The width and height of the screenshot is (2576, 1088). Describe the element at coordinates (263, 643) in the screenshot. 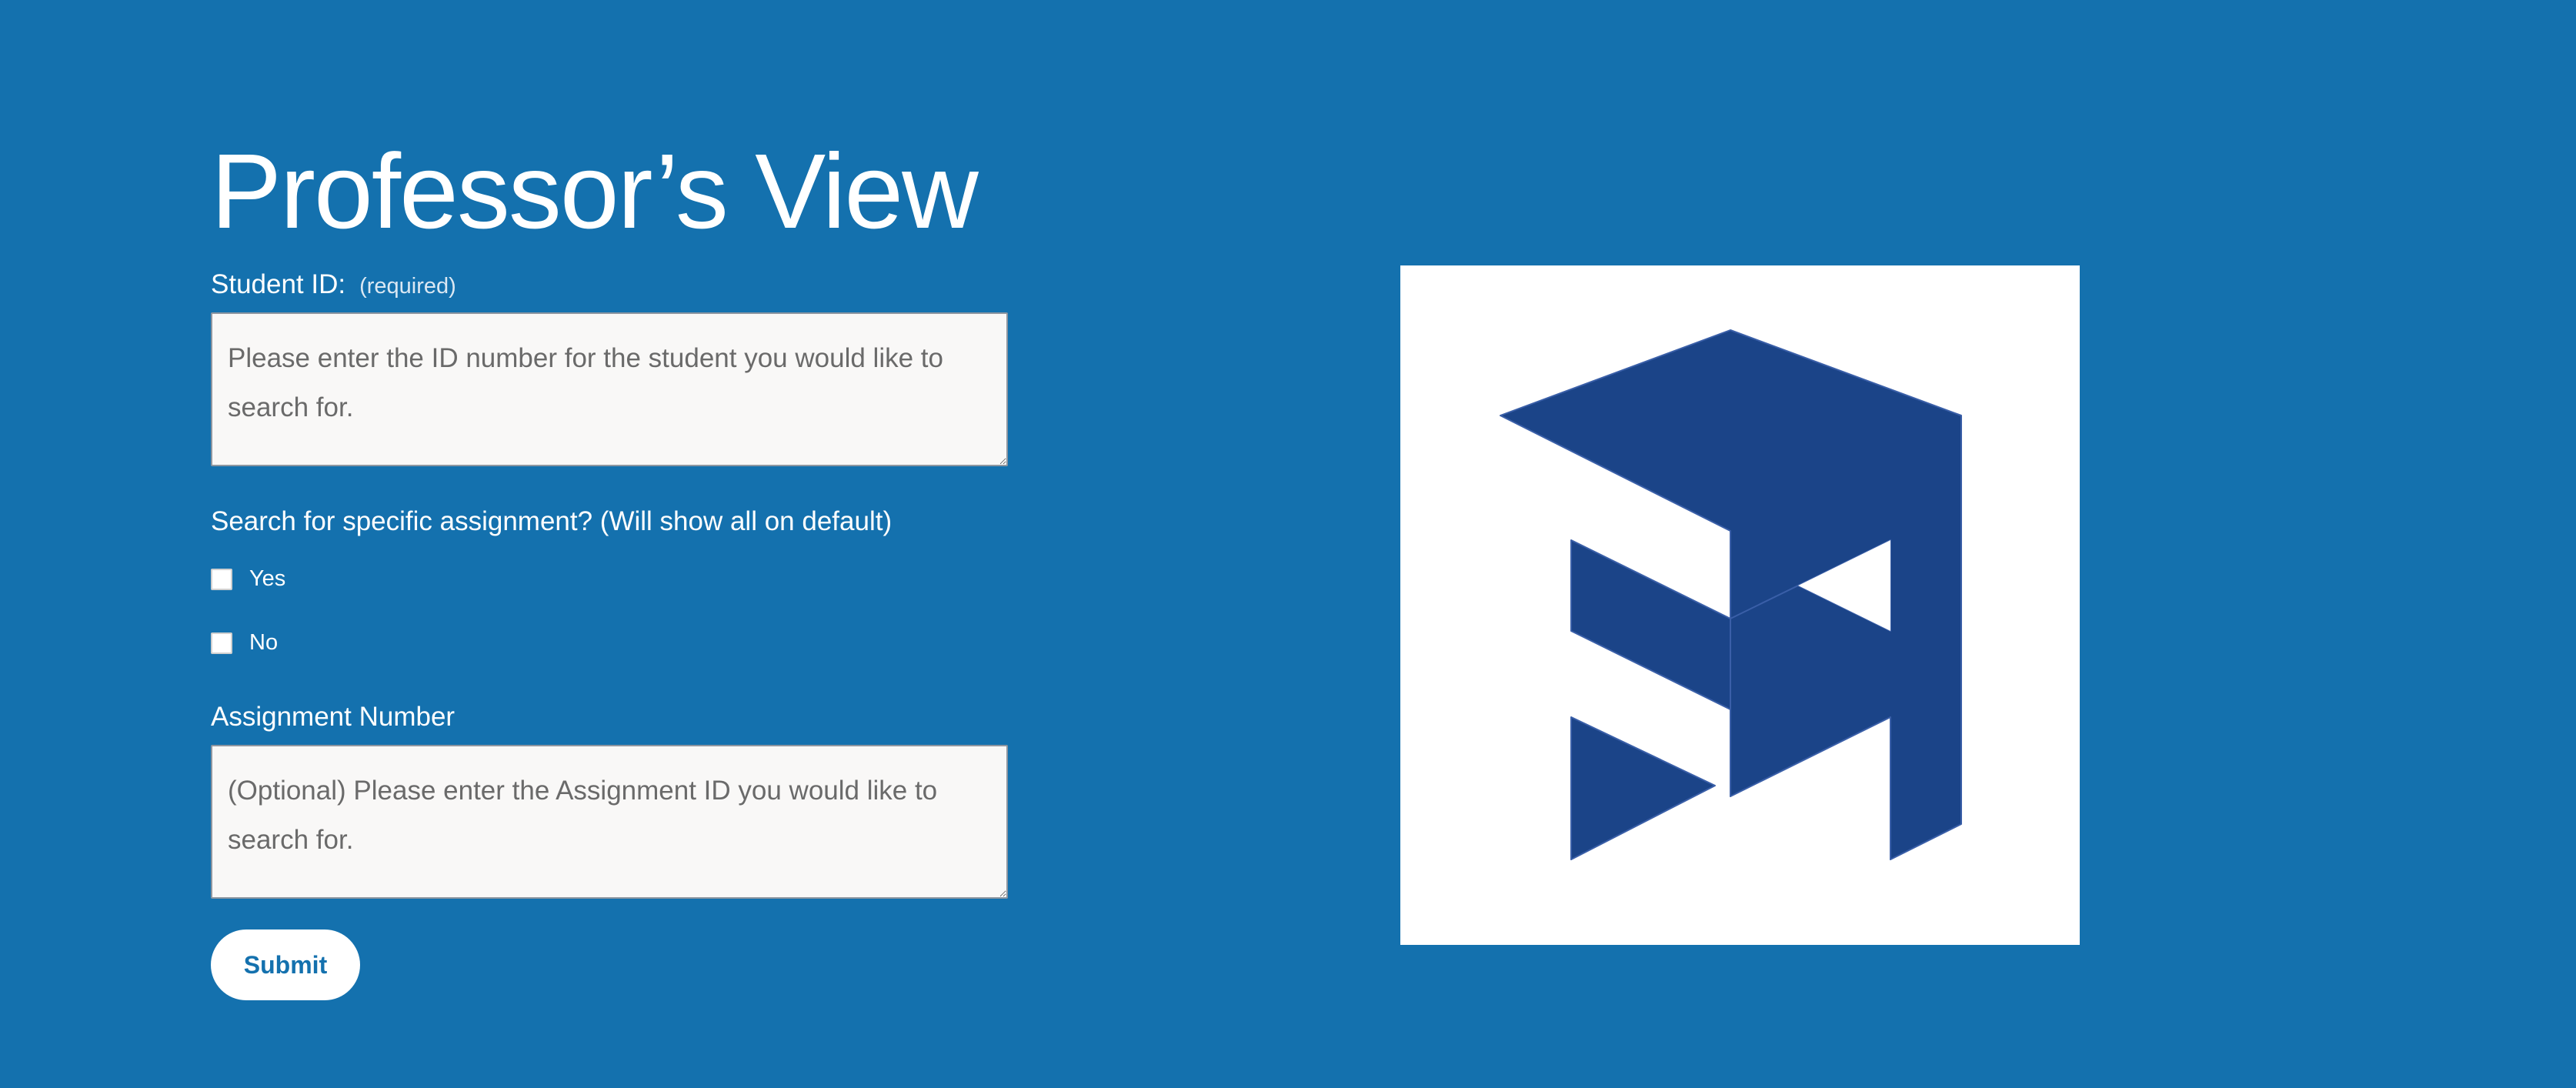

I see `no-label: No` at that location.